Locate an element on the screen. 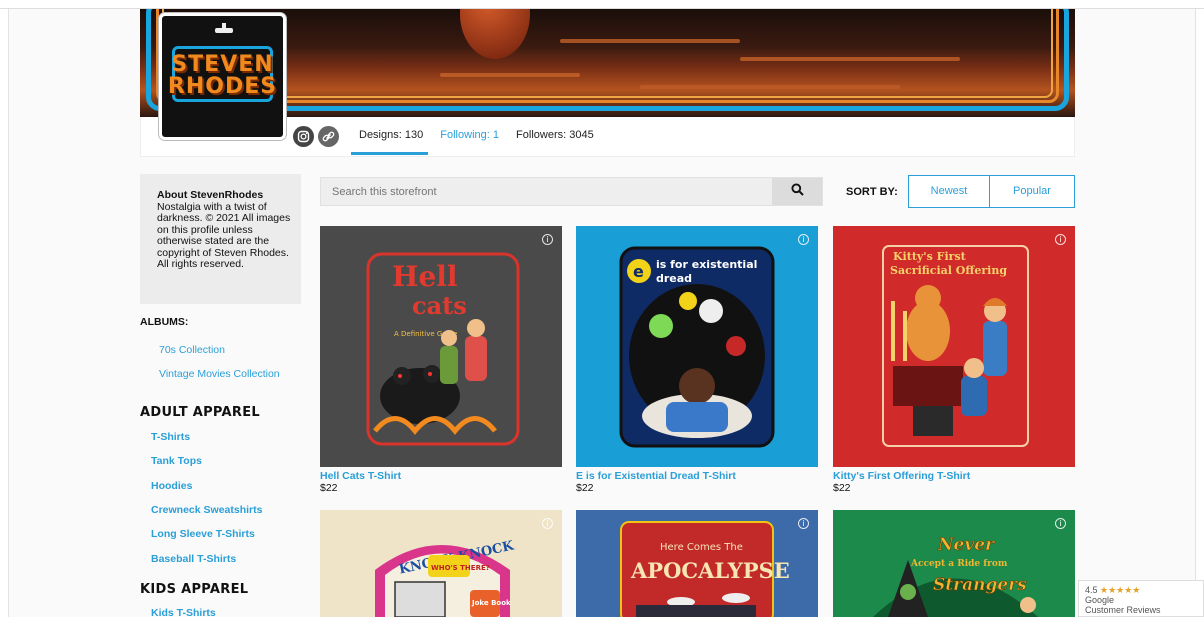  category-kids-t-shirts: Kids T-Shirts is located at coordinates (183, 613).